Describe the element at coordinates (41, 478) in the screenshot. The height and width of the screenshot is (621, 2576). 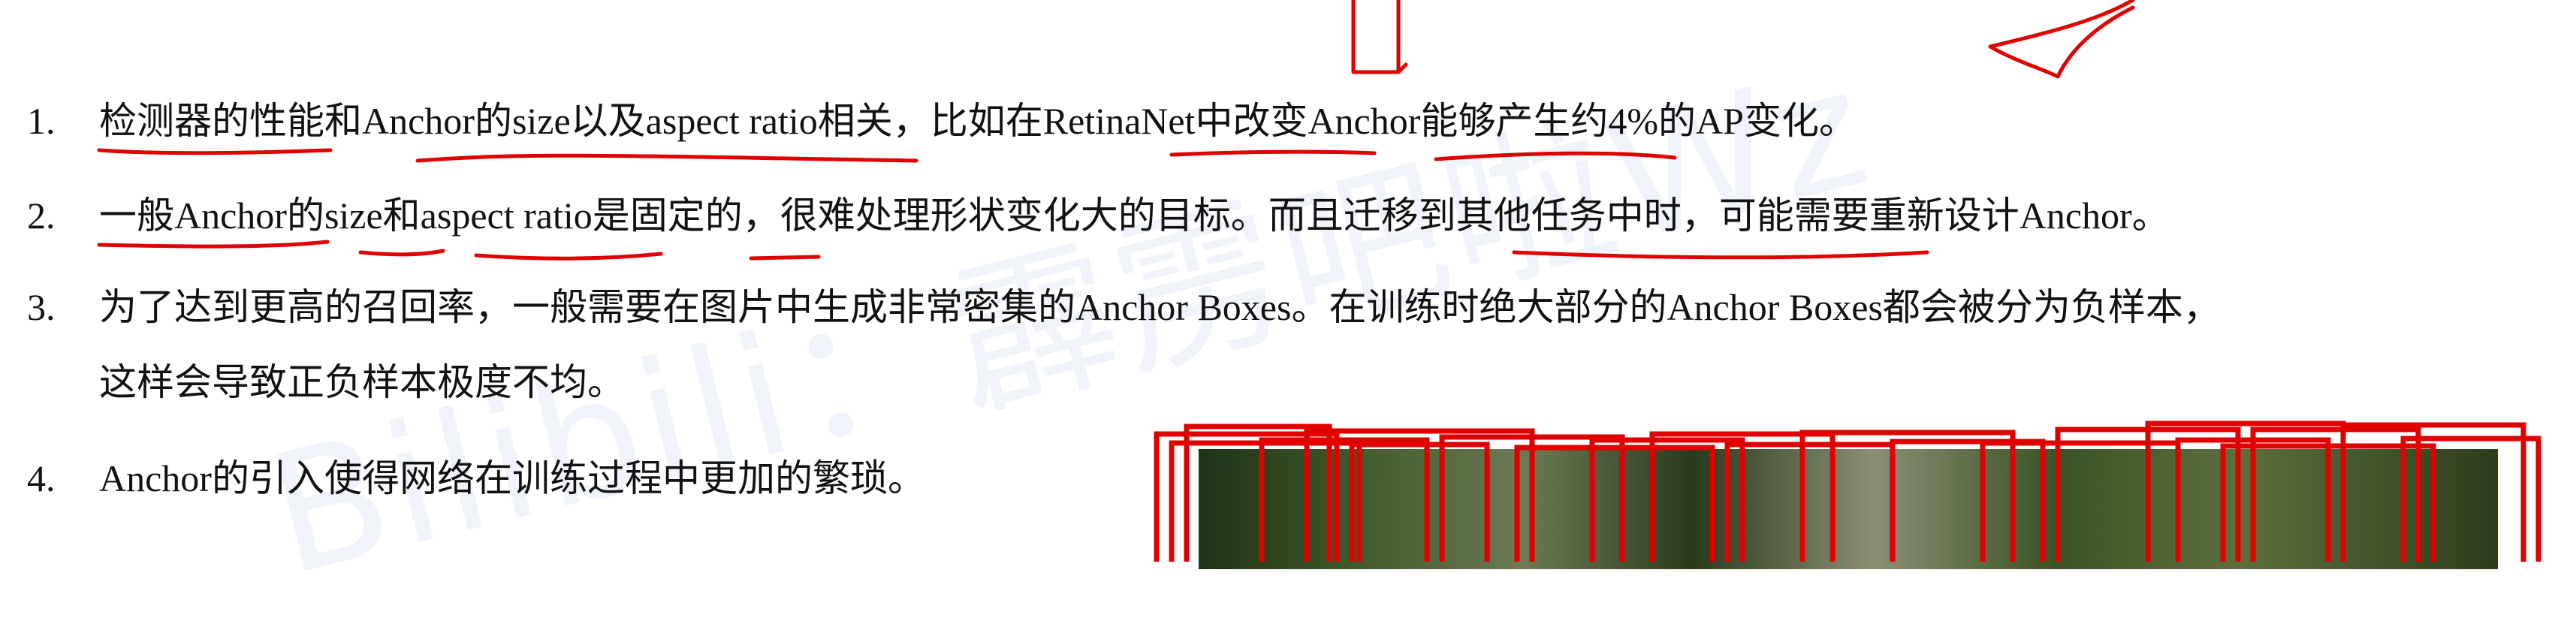
I see `list-number: 4.` at that location.